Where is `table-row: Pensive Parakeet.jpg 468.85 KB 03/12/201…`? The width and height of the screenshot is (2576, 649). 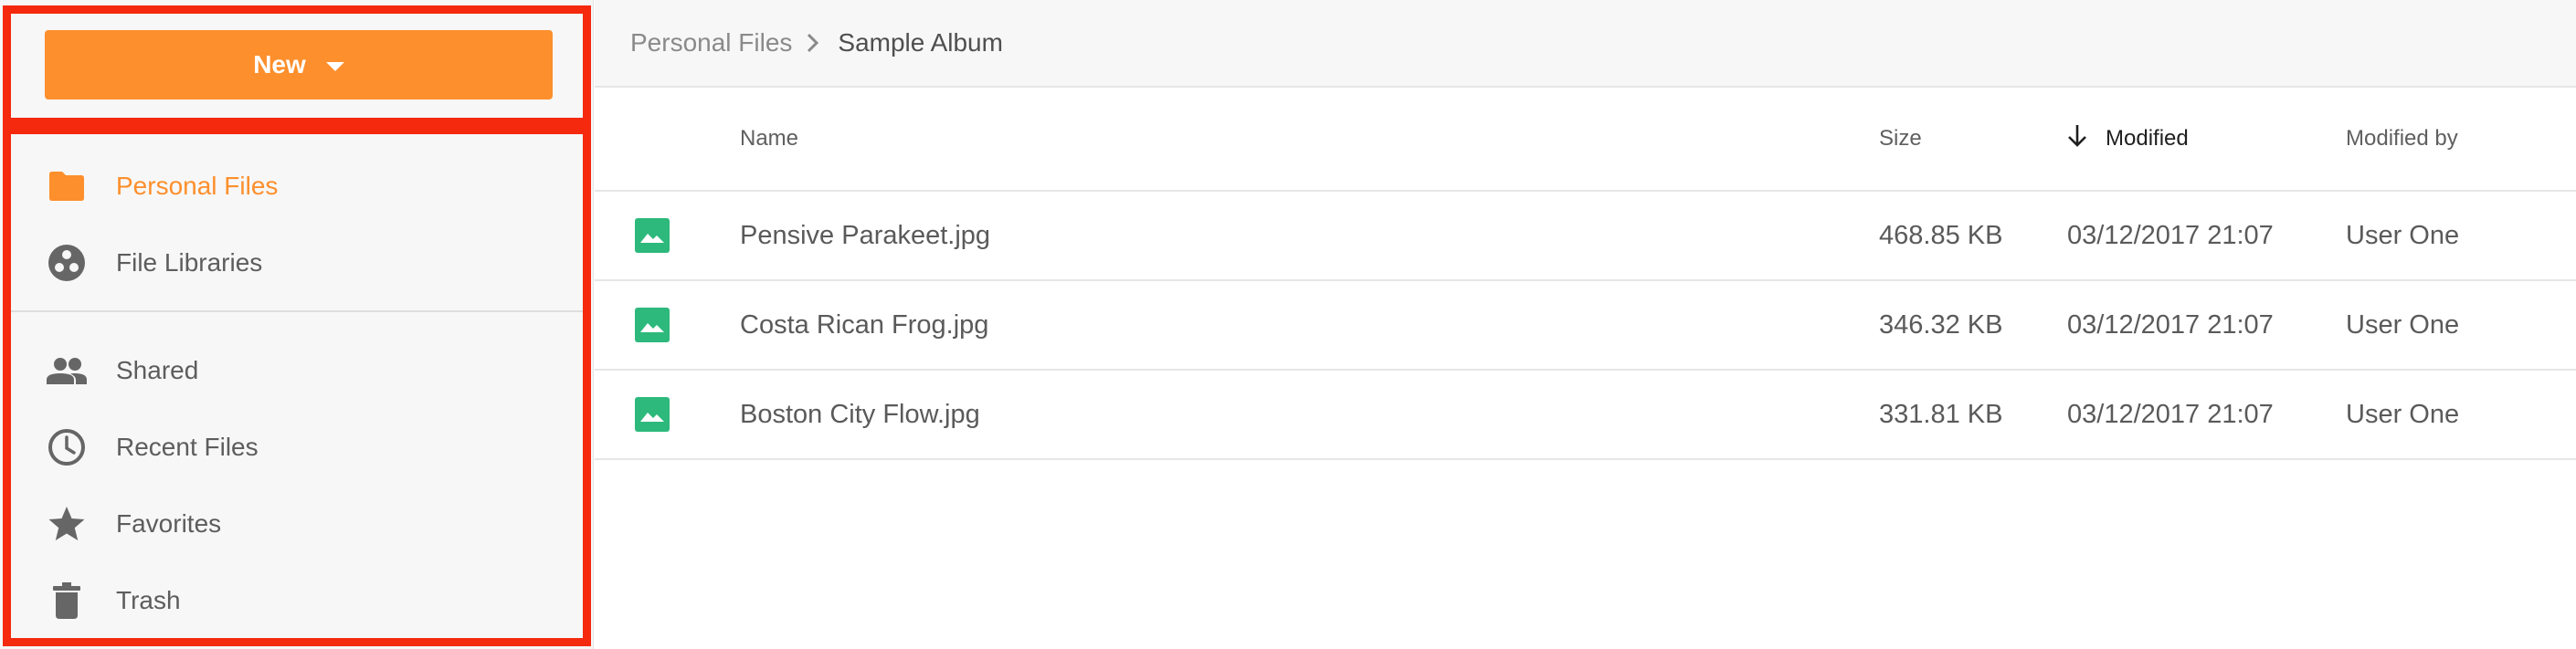 table-row: Pensive Parakeet.jpg 468.85 KB 03/12/201… is located at coordinates (1585, 236).